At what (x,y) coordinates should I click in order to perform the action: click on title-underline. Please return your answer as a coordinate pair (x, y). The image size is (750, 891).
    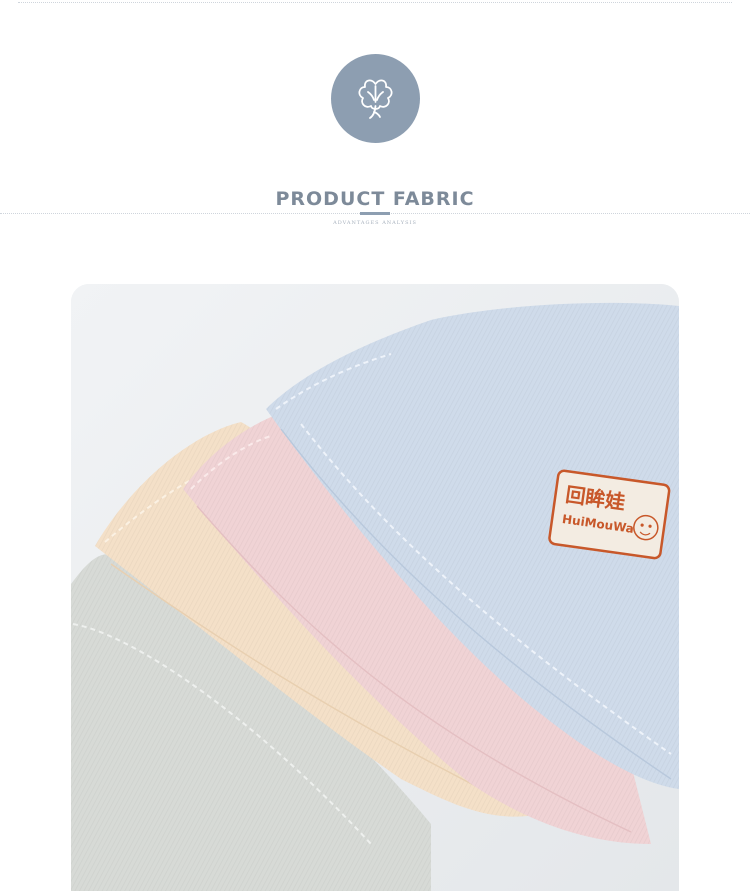
    Looking at the image, I should click on (375, 213).